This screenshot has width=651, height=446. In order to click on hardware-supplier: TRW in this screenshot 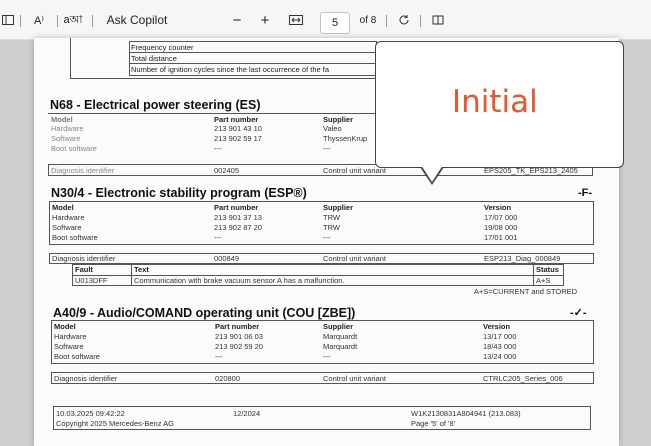, I will do `click(331, 217)`.